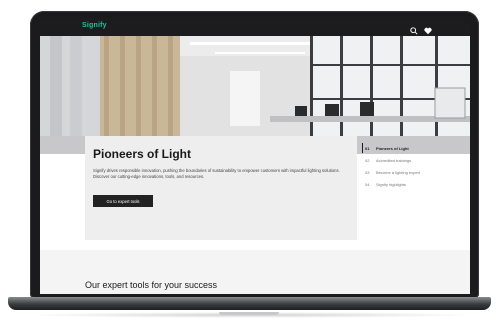 The image size is (499, 327). What do you see at coordinates (367, 184) in the screenshot?
I see `toc-number: 04` at bounding box center [367, 184].